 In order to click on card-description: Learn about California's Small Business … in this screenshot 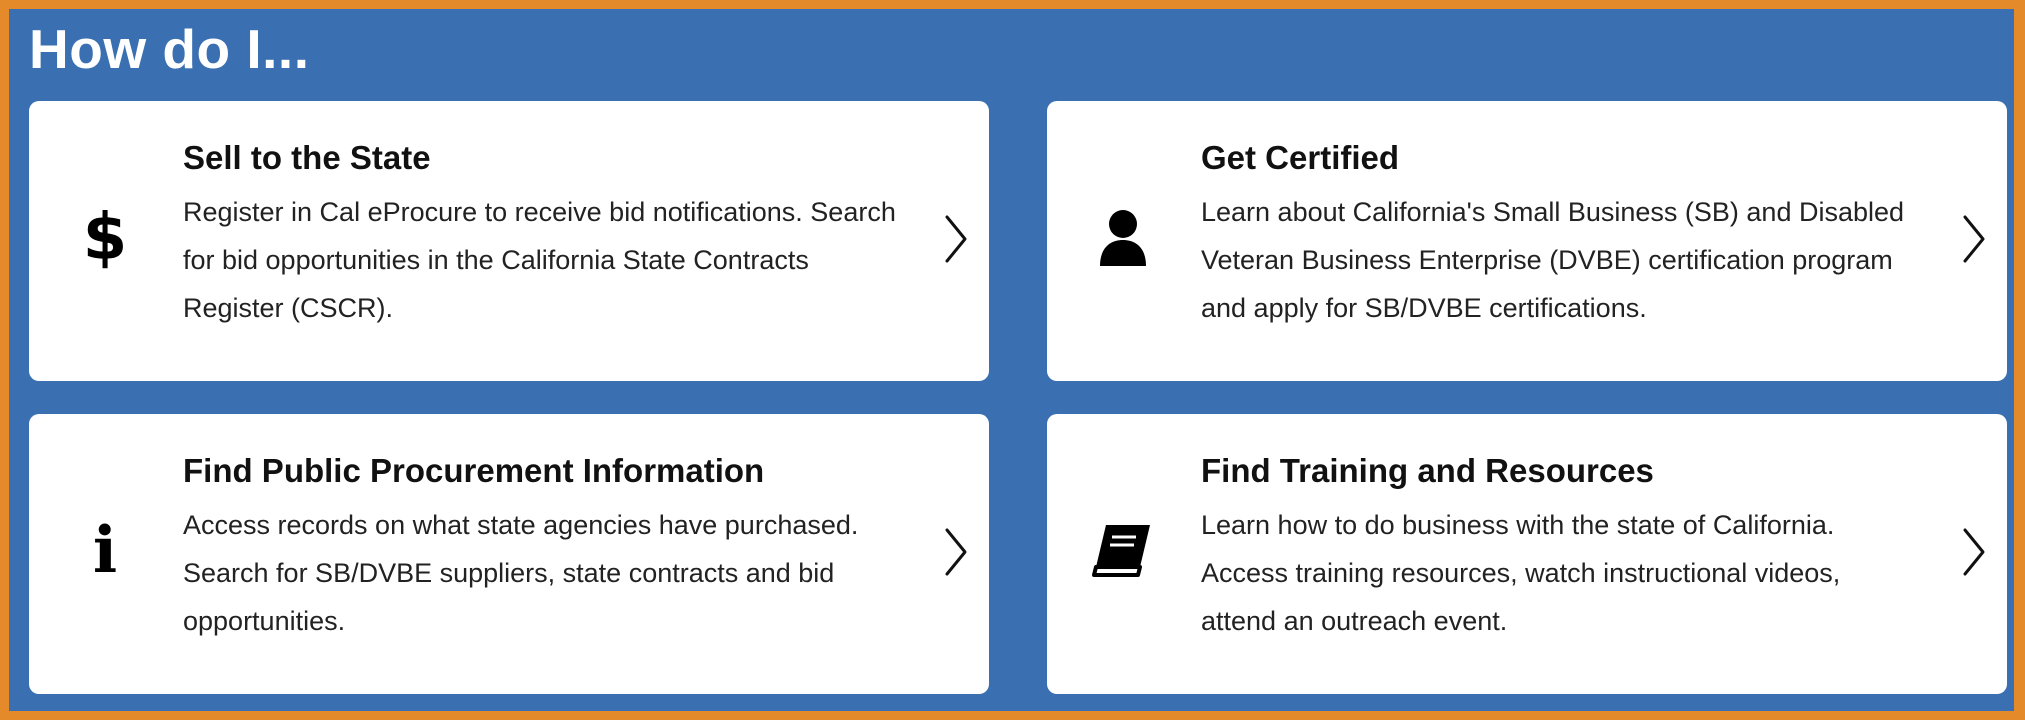, I will do `click(1553, 260)`.